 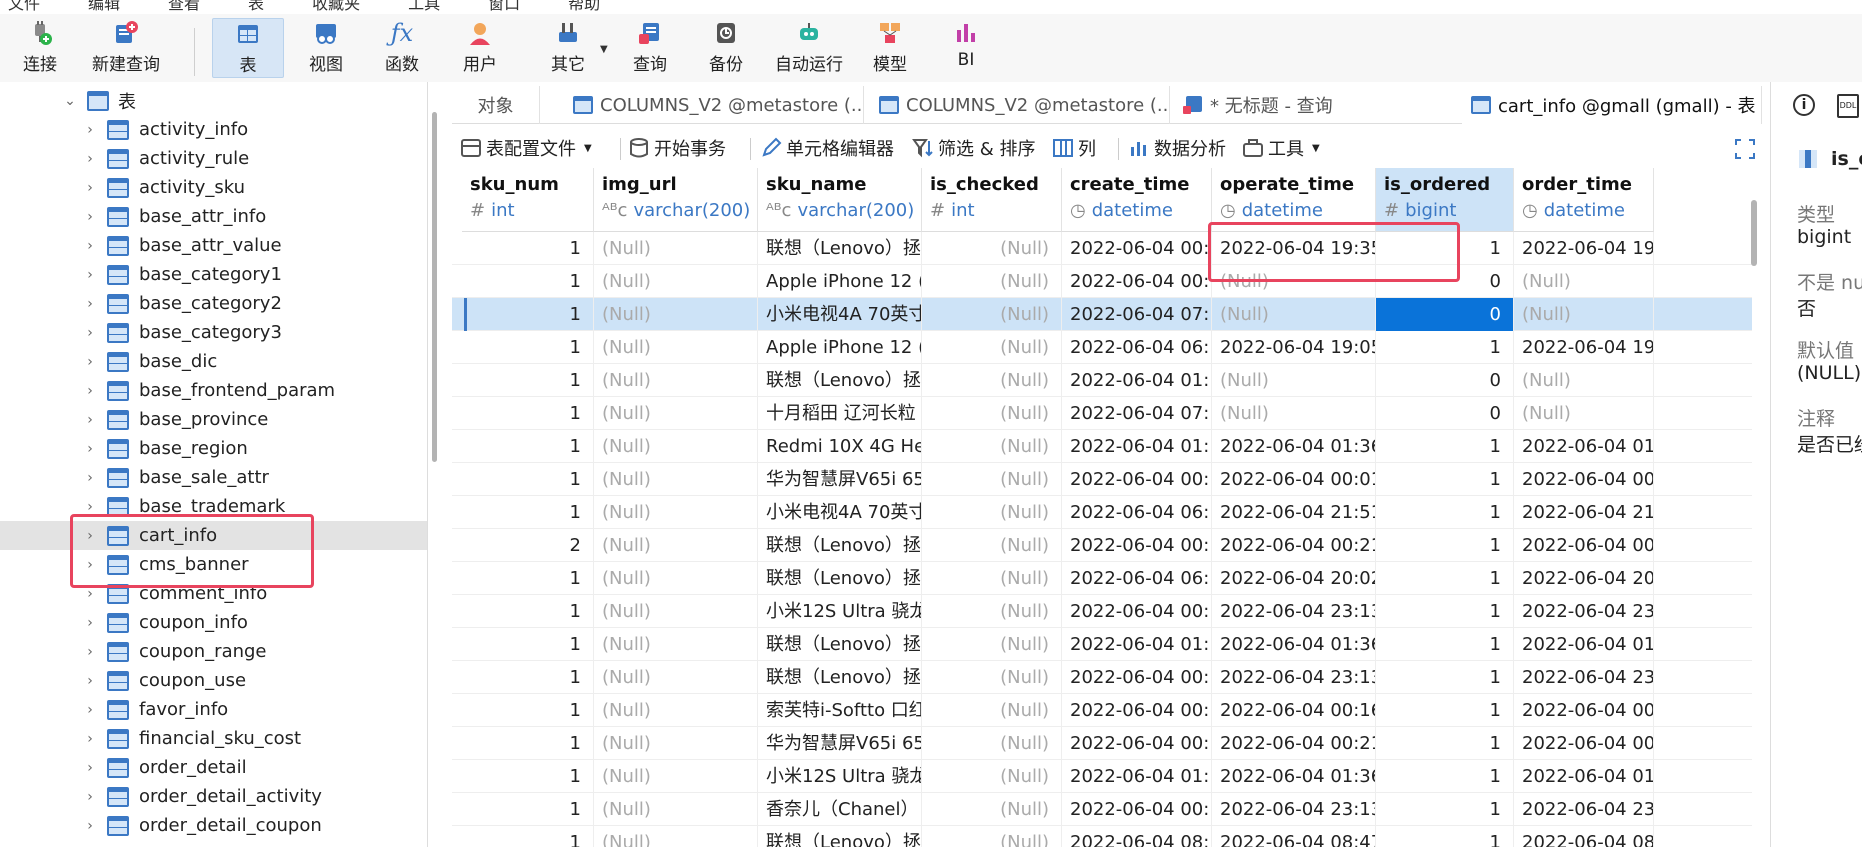 What do you see at coordinates (402, 48) in the screenshot?
I see `function-button: ƒx 函数` at bounding box center [402, 48].